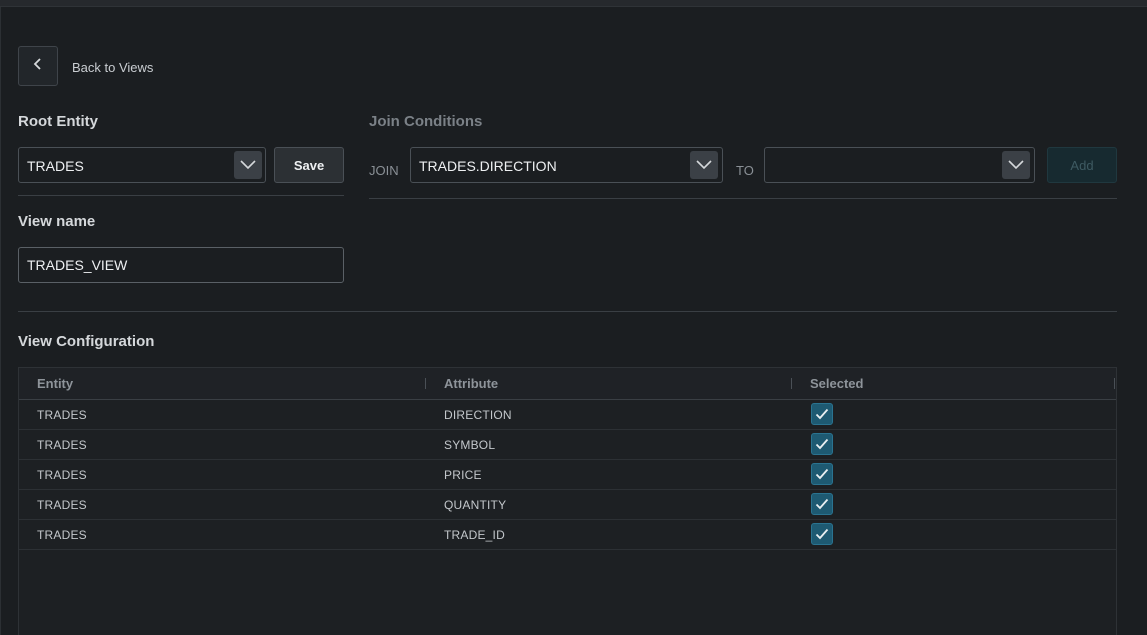 The height and width of the screenshot is (635, 1147). I want to click on join-label: JOIN, so click(384, 170).